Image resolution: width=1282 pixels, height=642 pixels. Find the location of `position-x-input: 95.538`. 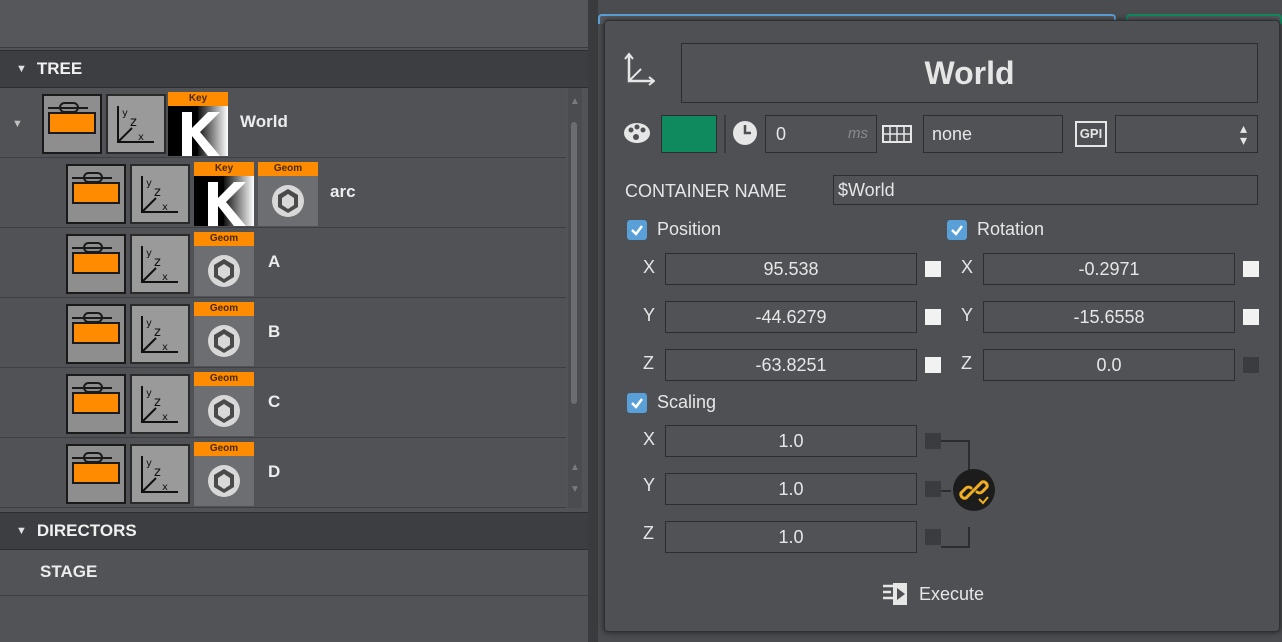

position-x-input: 95.538 is located at coordinates (791, 269).